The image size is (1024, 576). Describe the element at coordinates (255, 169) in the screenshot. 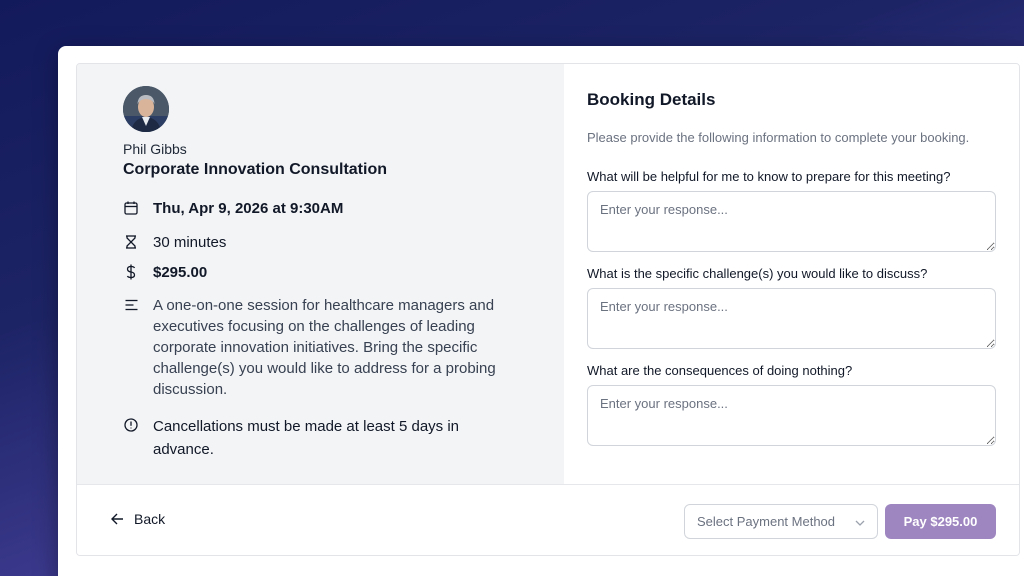

I see `event-title: Corporate Innovation Consultation` at that location.